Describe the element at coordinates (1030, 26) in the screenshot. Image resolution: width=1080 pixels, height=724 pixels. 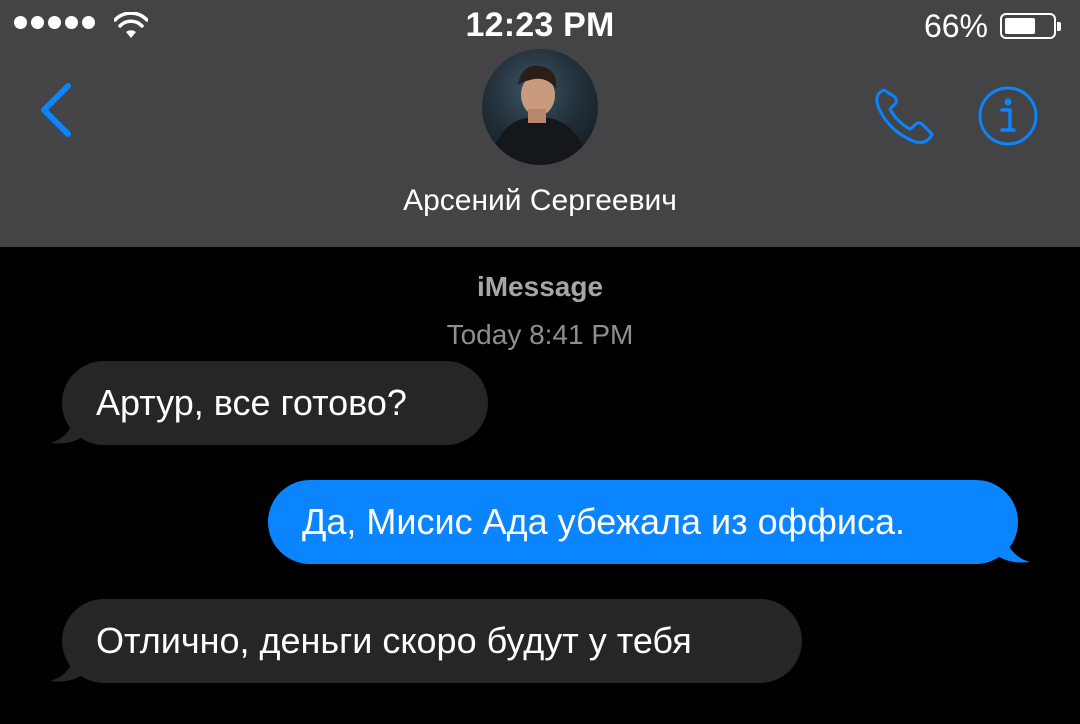
I see `battery-icon` at that location.